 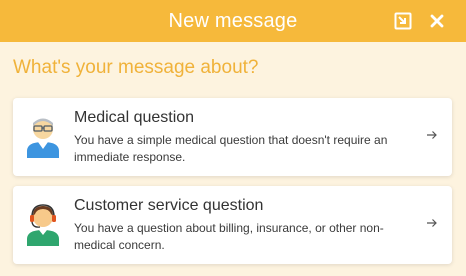 I want to click on doctor-avatar-icon, so click(x=43, y=138).